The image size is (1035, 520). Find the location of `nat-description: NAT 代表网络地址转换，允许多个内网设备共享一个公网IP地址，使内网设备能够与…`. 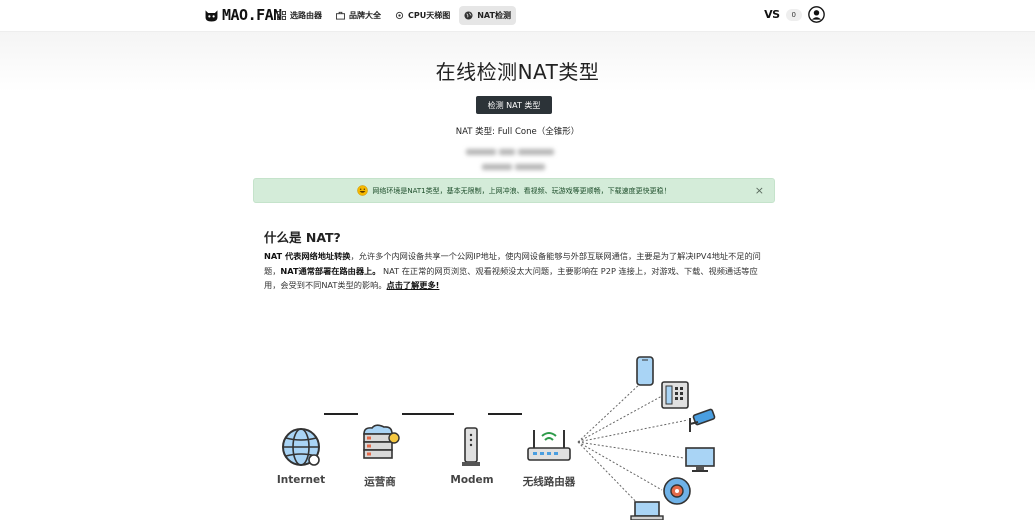

nat-description: NAT 代表网络地址转换，允许多个内网设备共享一个公网IP地址，使内网设备能够与… is located at coordinates (517, 271).